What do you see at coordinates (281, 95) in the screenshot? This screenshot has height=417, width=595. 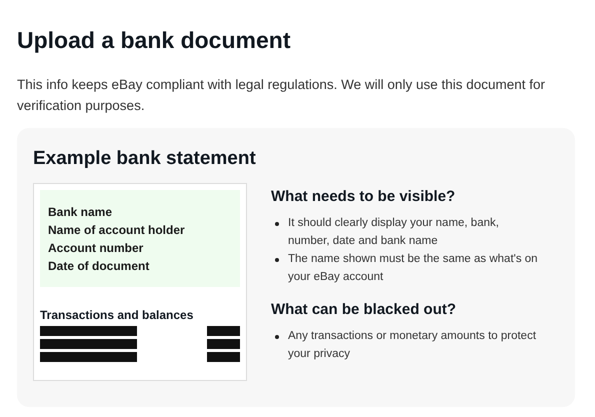 I see `intro-text: This info keeps eBay compliant with legal regulations. We will only use this document for verification purposes.` at bounding box center [281, 95].